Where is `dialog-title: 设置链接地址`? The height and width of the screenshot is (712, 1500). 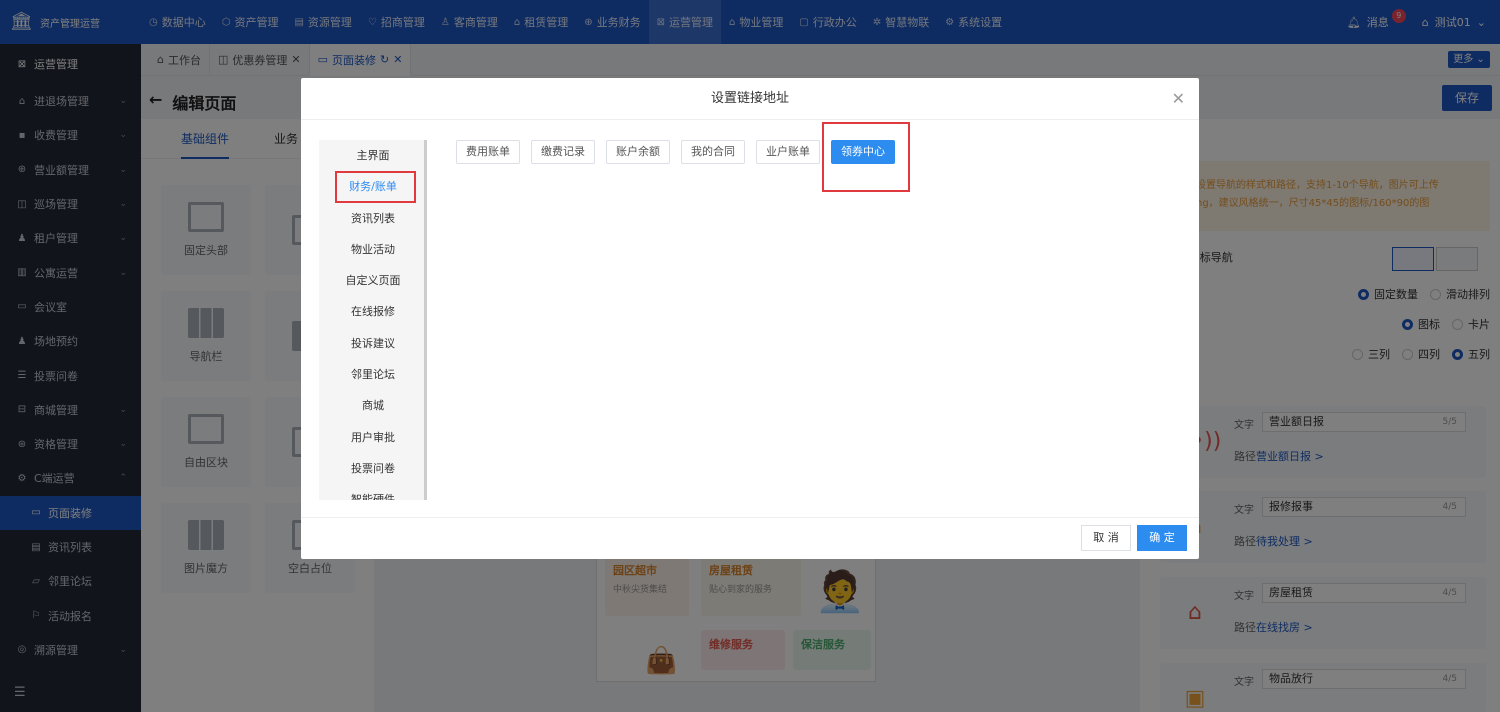
dialog-title: 设置链接地址 is located at coordinates (749, 98).